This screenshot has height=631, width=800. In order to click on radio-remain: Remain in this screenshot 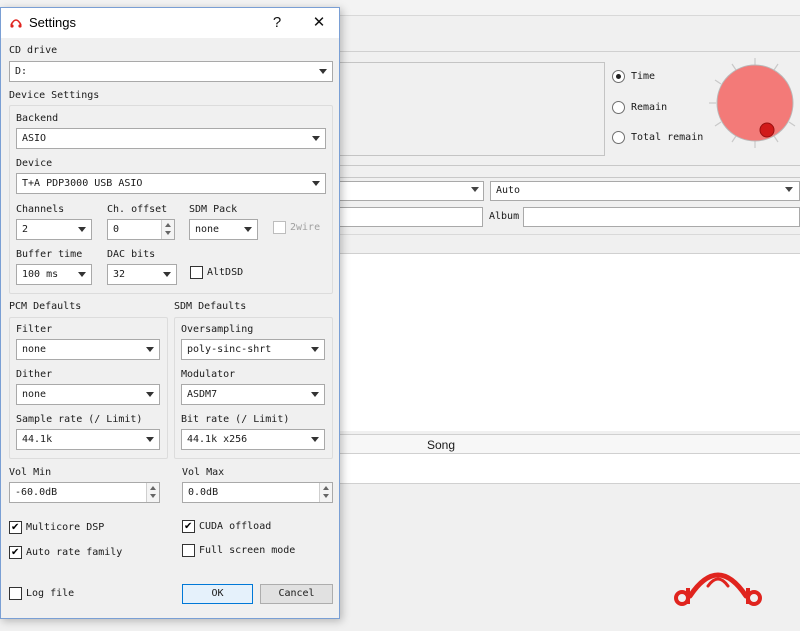, I will do `click(639, 107)`.